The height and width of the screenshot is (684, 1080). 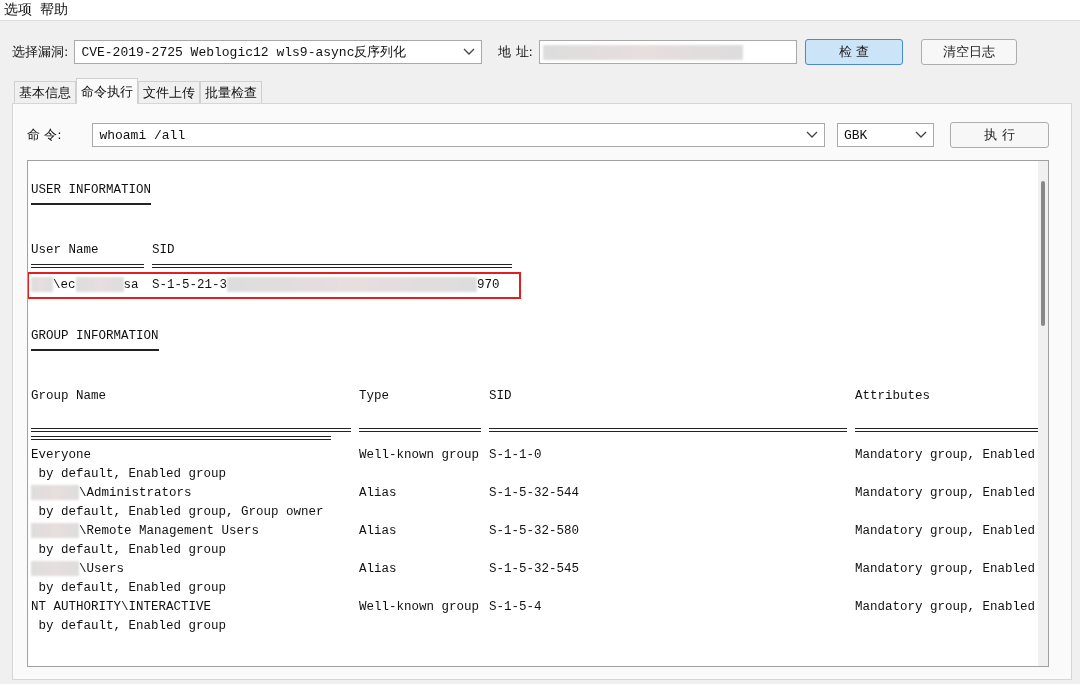 What do you see at coordinates (191, 409) in the screenshot?
I see `column-header: Group Name` at bounding box center [191, 409].